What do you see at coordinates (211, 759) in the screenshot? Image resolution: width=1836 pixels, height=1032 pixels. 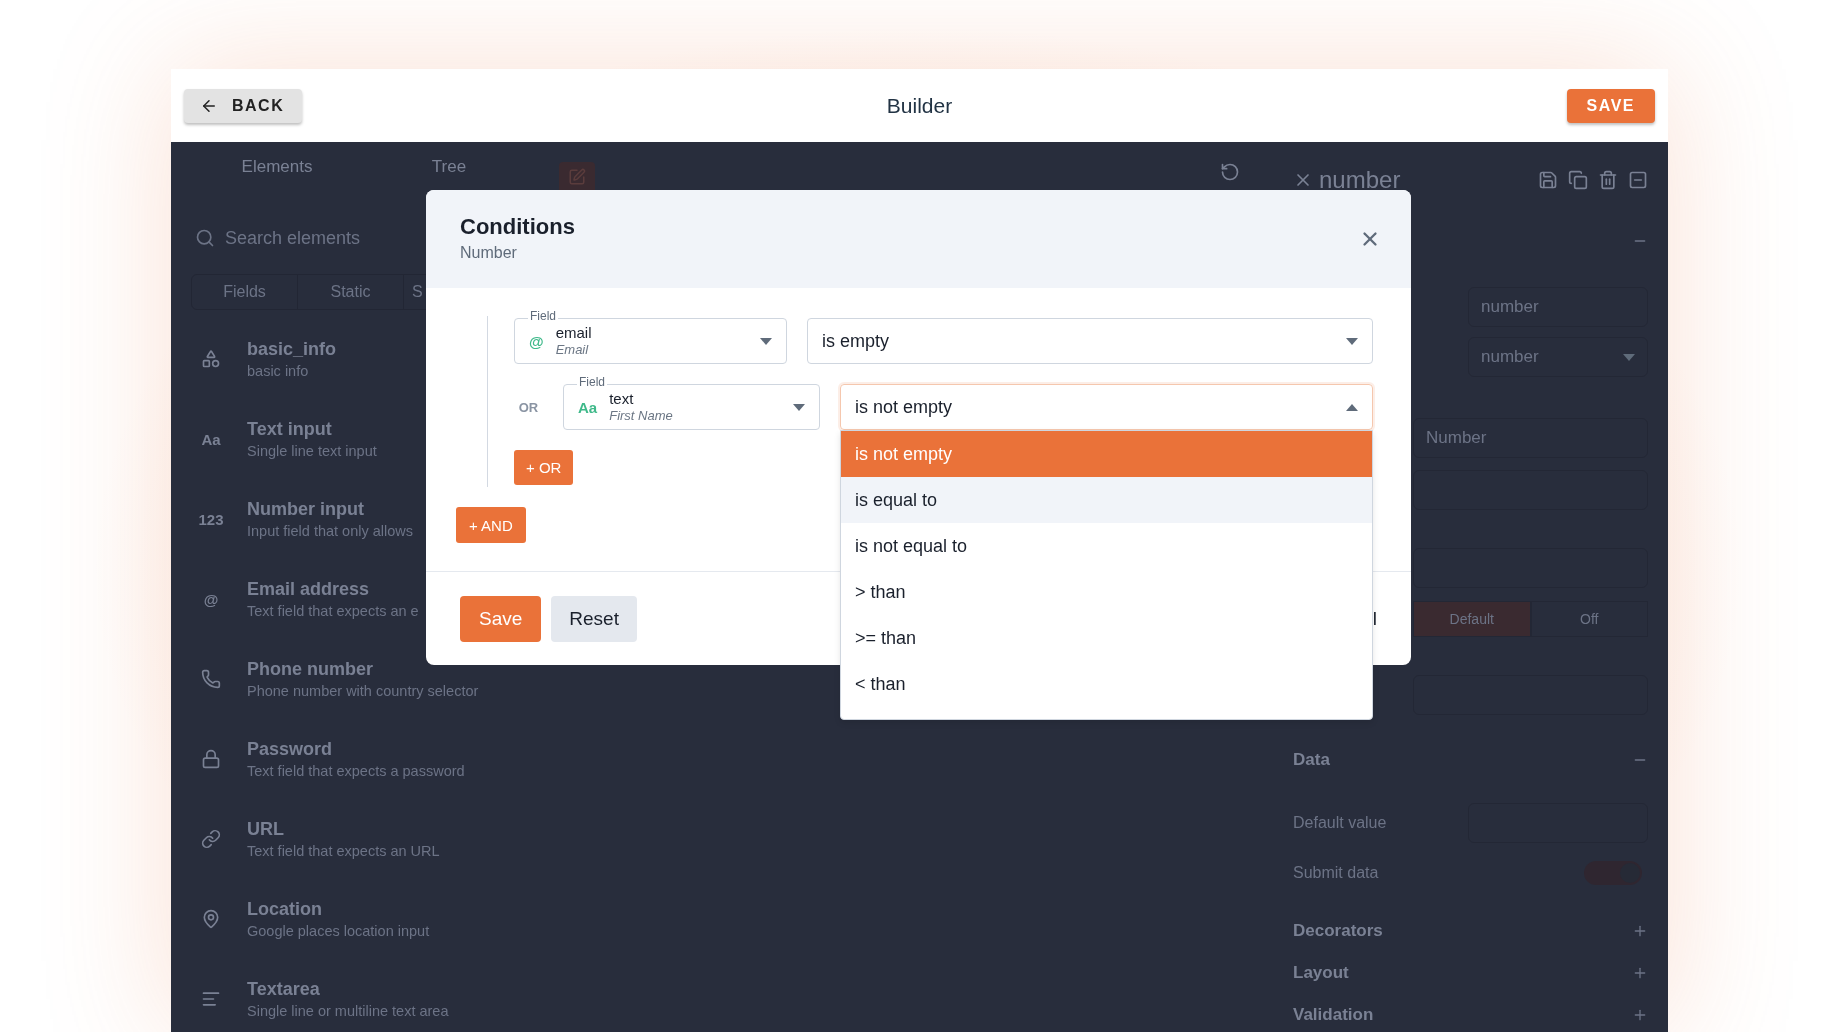 I see `lock-icon` at bounding box center [211, 759].